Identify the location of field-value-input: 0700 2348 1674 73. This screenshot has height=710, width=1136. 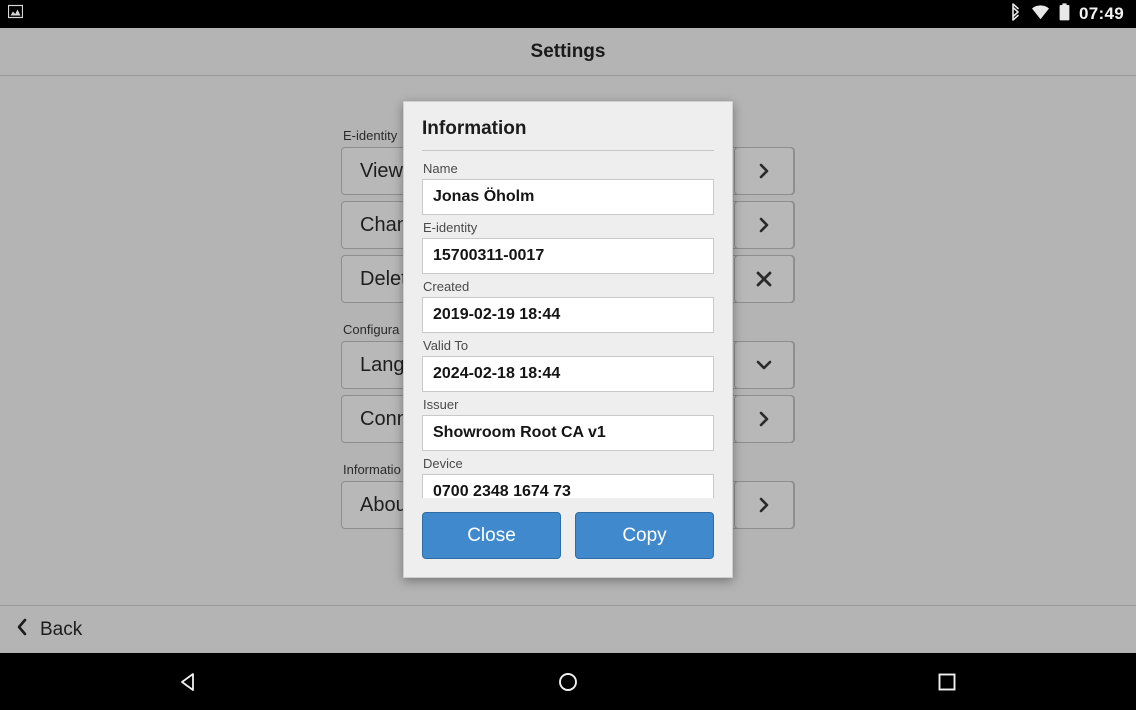
(568, 486).